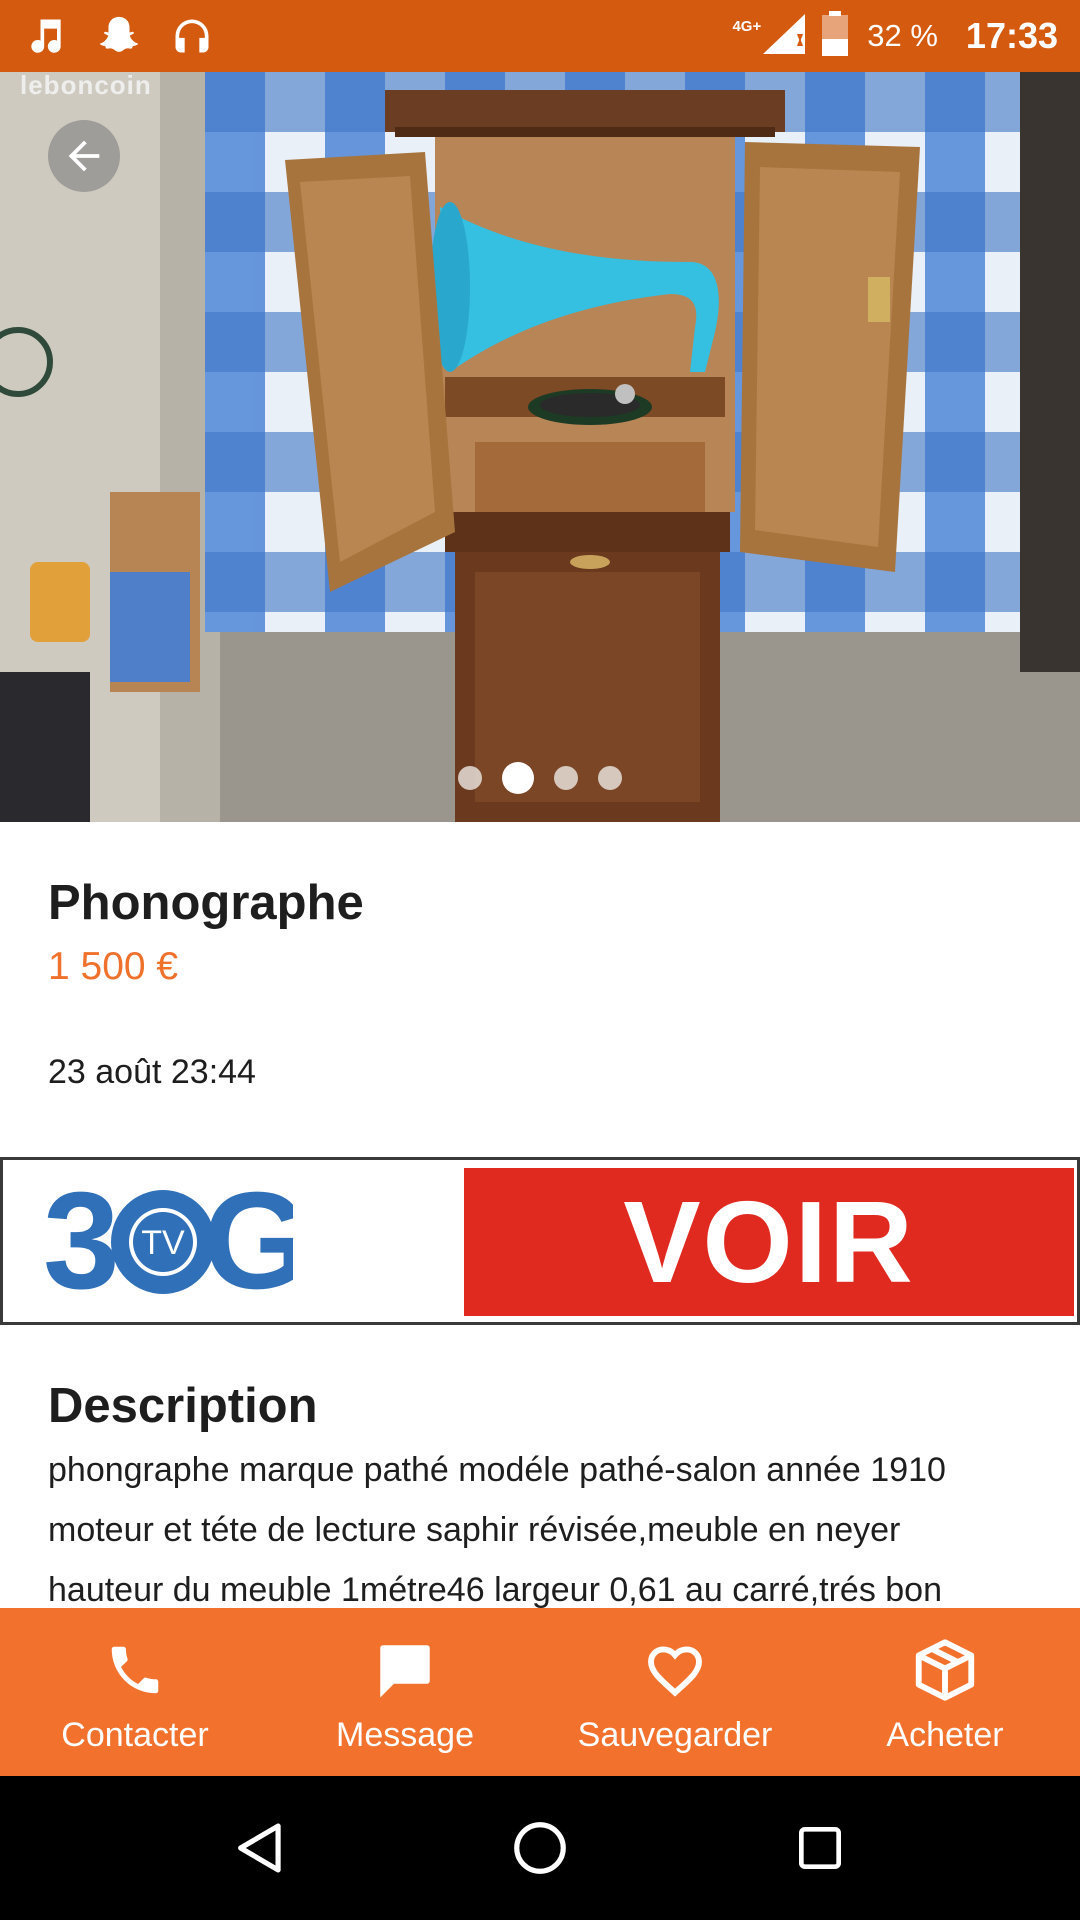 The width and height of the screenshot is (1080, 1920). Describe the element at coordinates (152, 1072) in the screenshot. I see `listing-date: 23 août 23:44` at that location.